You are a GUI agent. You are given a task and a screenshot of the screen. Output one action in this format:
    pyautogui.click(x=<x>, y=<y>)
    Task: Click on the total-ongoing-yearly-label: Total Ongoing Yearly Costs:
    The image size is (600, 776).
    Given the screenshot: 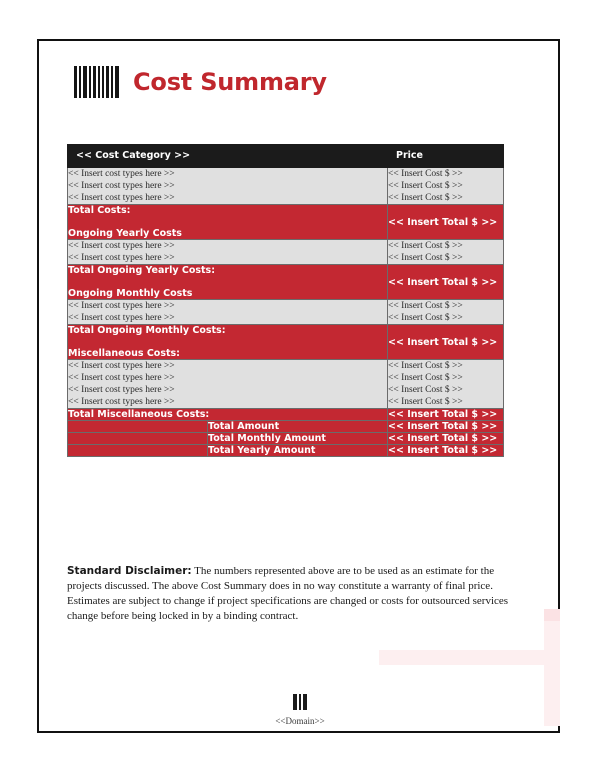 What is the action you would take?
    pyautogui.click(x=142, y=270)
    